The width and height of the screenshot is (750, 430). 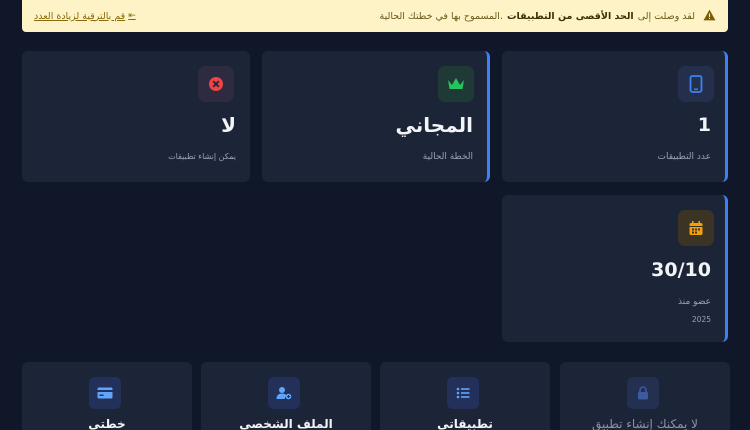 I want to click on nav-card-my-apps: تطبيقاتي, so click(x=465, y=396).